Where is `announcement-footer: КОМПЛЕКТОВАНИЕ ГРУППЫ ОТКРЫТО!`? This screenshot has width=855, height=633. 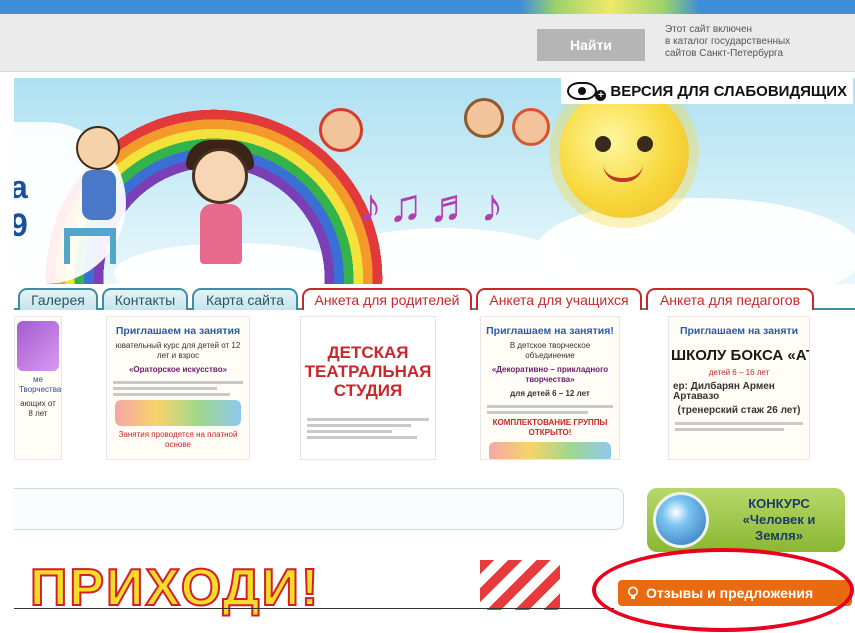 announcement-footer: КОМПЛЕКТОВАНИЕ ГРУППЫ ОТКРЫТО! is located at coordinates (550, 427).